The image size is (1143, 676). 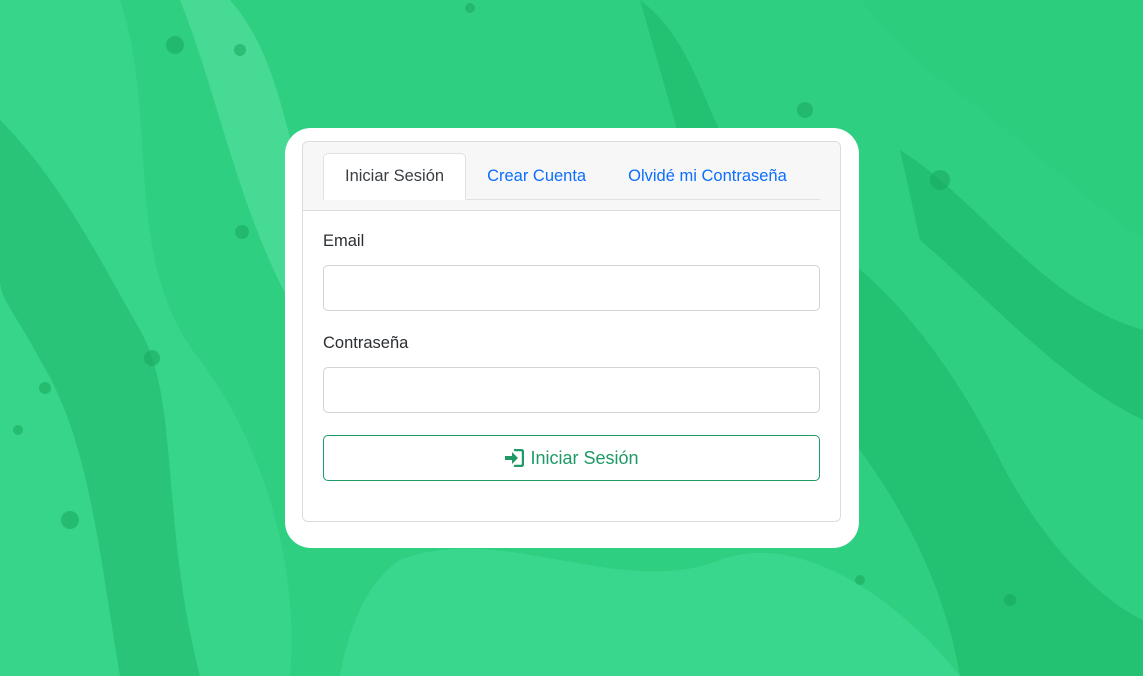 What do you see at coordinates (571, 288) in the screenshot?
I see `email-field` at bounding box center [571, 288].